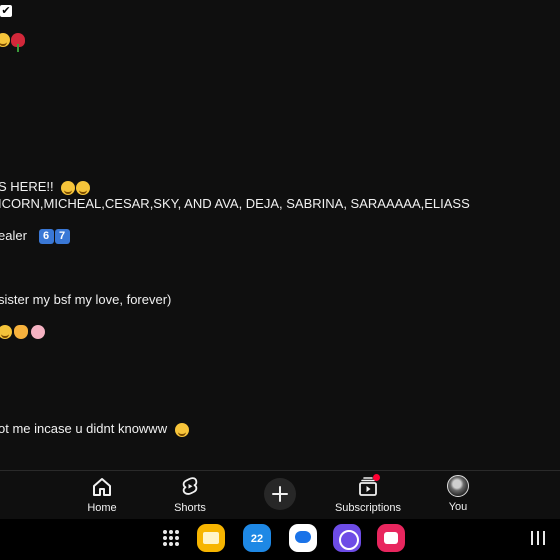  I want to click on bio-text-4: sister my bsf my love, forever), so click(86, 299).